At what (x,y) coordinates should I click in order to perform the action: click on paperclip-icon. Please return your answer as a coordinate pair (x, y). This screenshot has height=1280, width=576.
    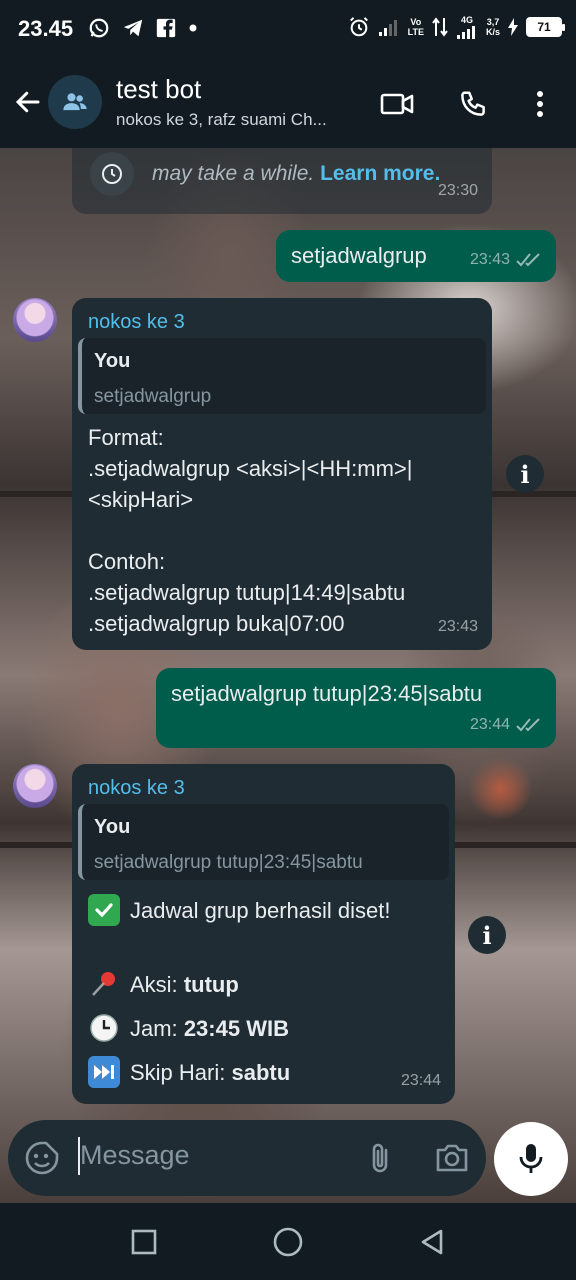
    Looking at the image, I should click on (380, 1158).